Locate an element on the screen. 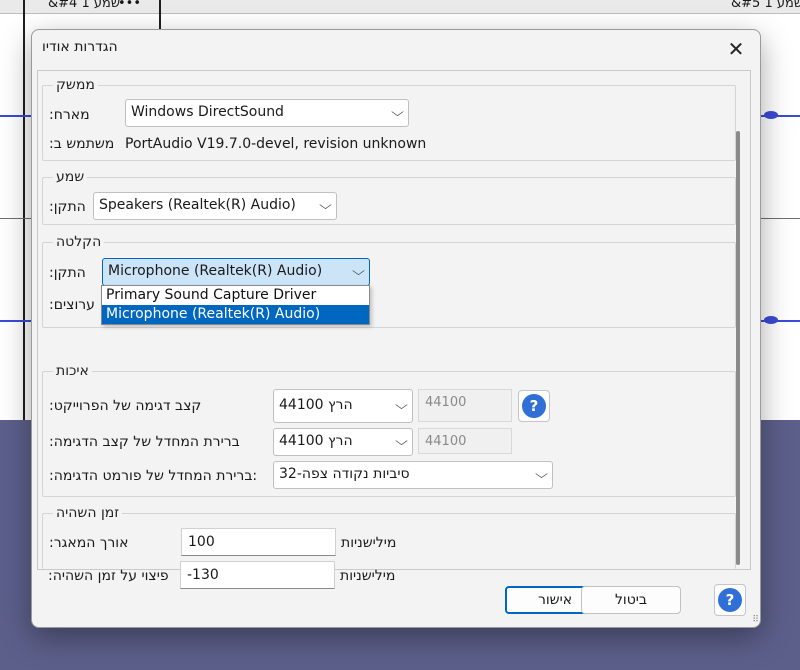 The width and height of the screenshot is (800, 670). project-rate-select: 44100 הרץ ⌵ is located at coordinates (343, 406).